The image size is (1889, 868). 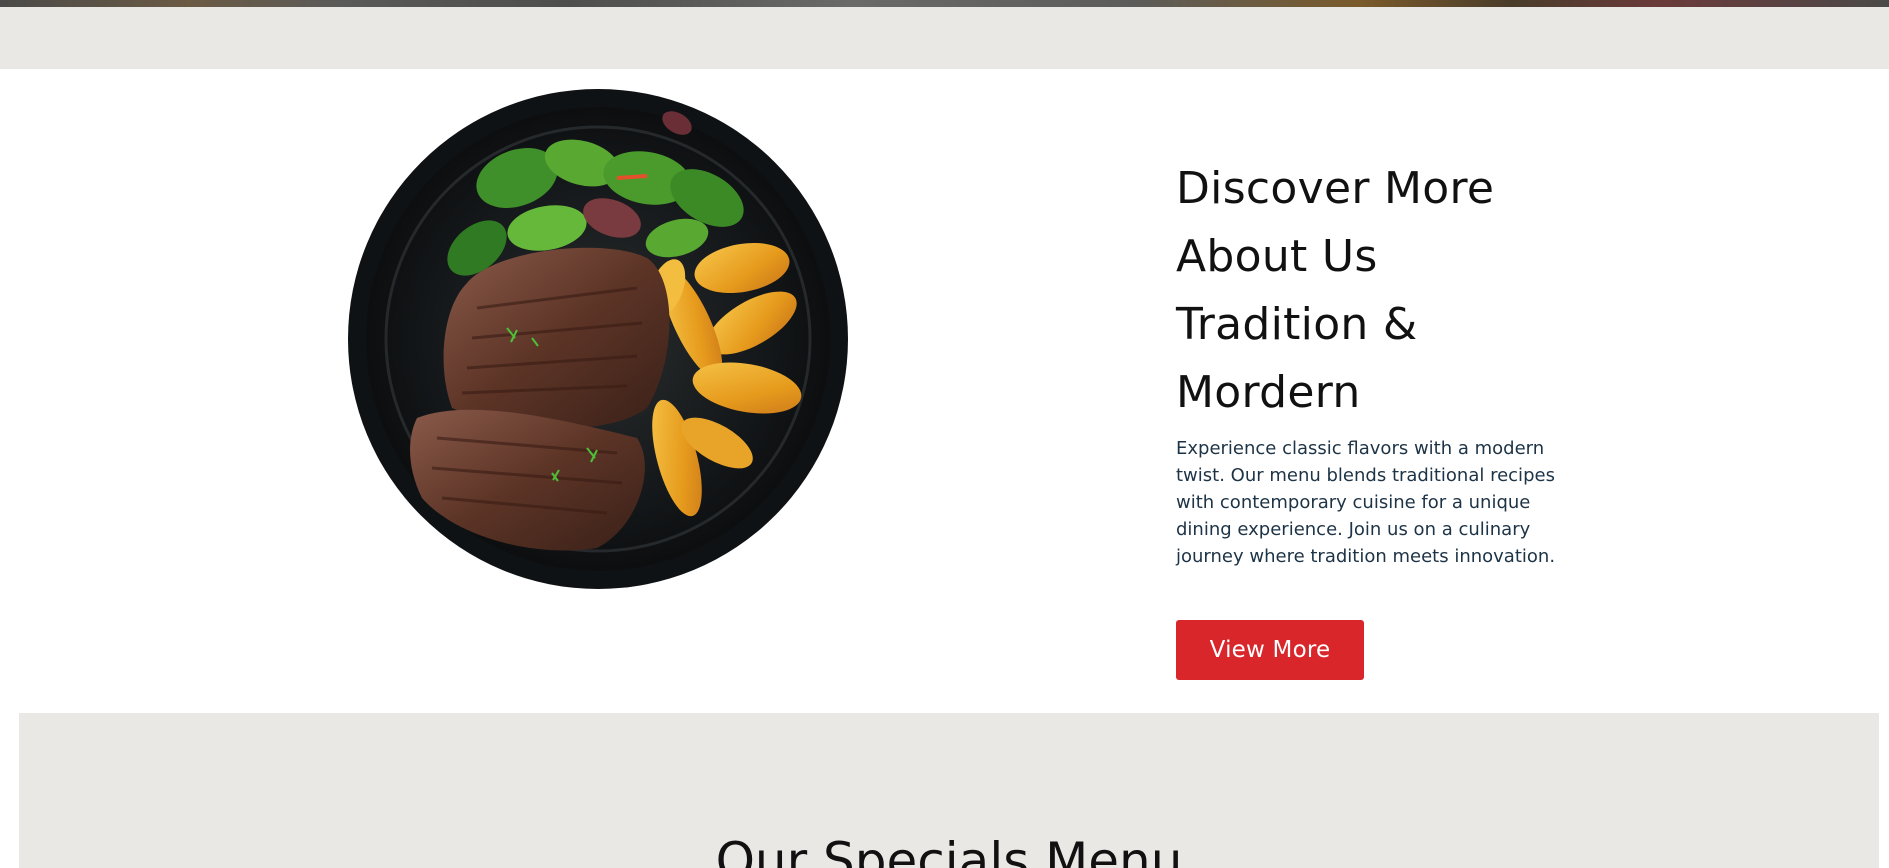 I want to click on about-heading-line: Tradition &, so click(x=1297, y=324).